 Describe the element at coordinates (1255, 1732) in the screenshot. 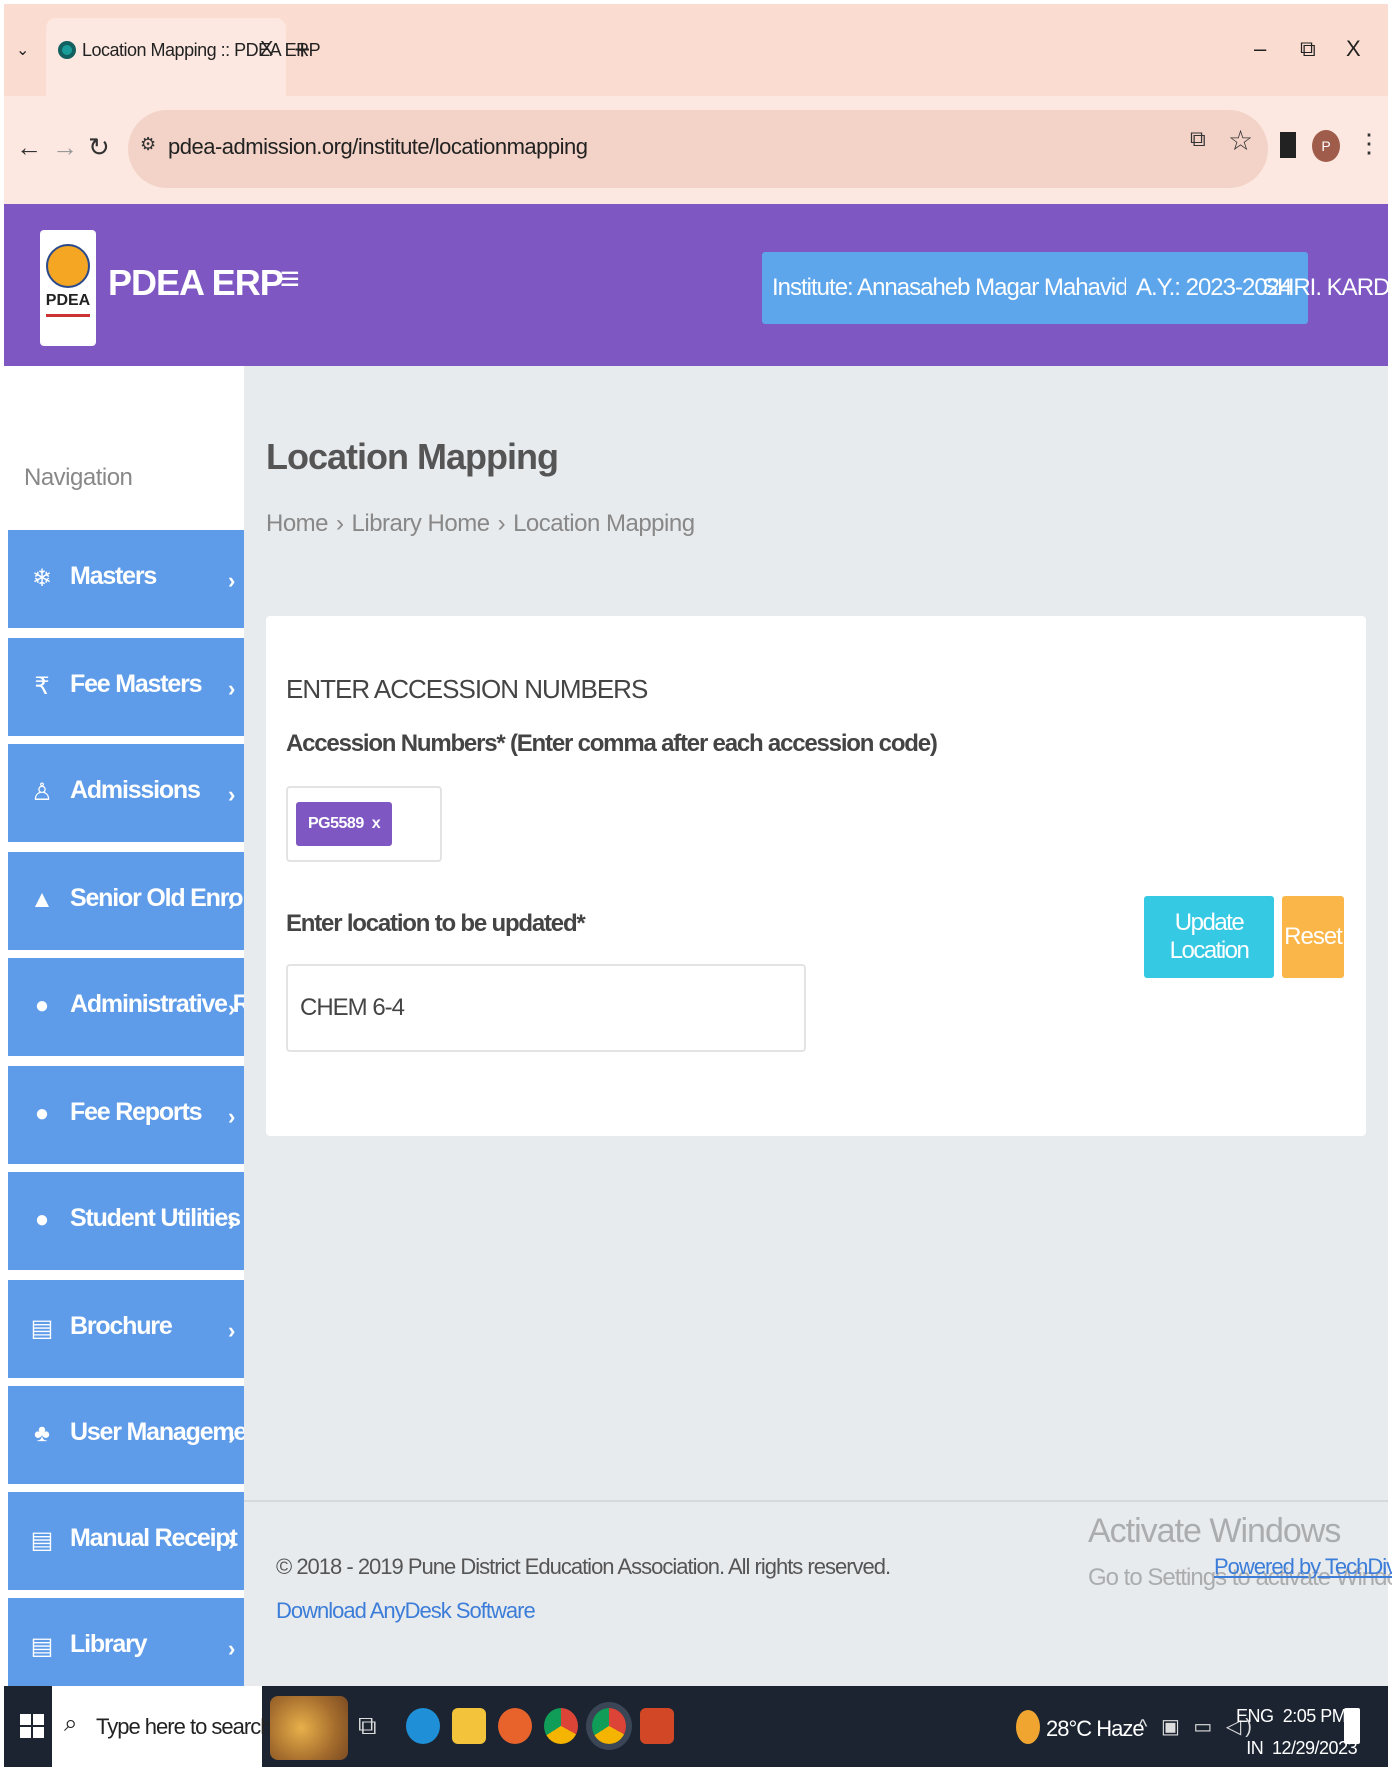

I see `input-language: ENG IN` at that location.